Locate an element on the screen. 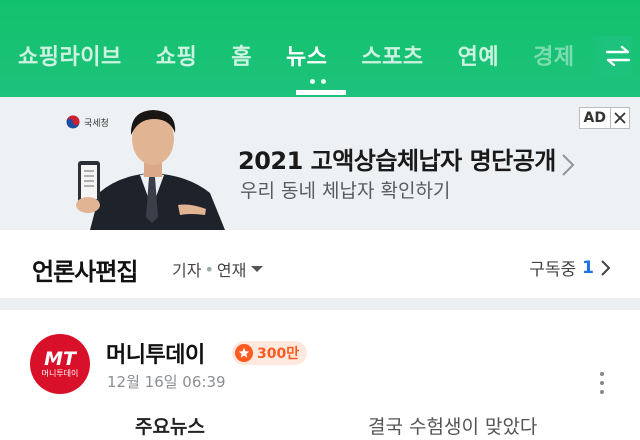 This screenshot has width=640, height=440. caret-down-icon is located at coordinates (257, 269).